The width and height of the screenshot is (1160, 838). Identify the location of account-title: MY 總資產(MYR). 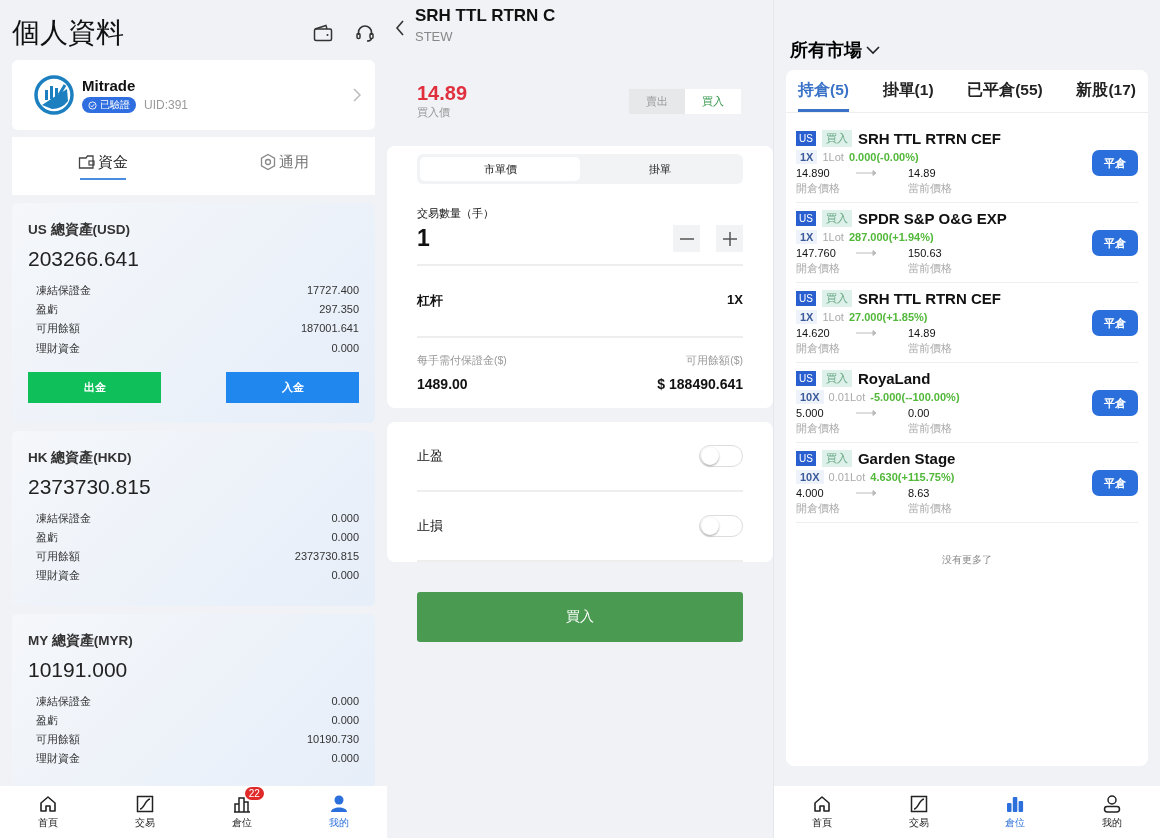
(81, 640).